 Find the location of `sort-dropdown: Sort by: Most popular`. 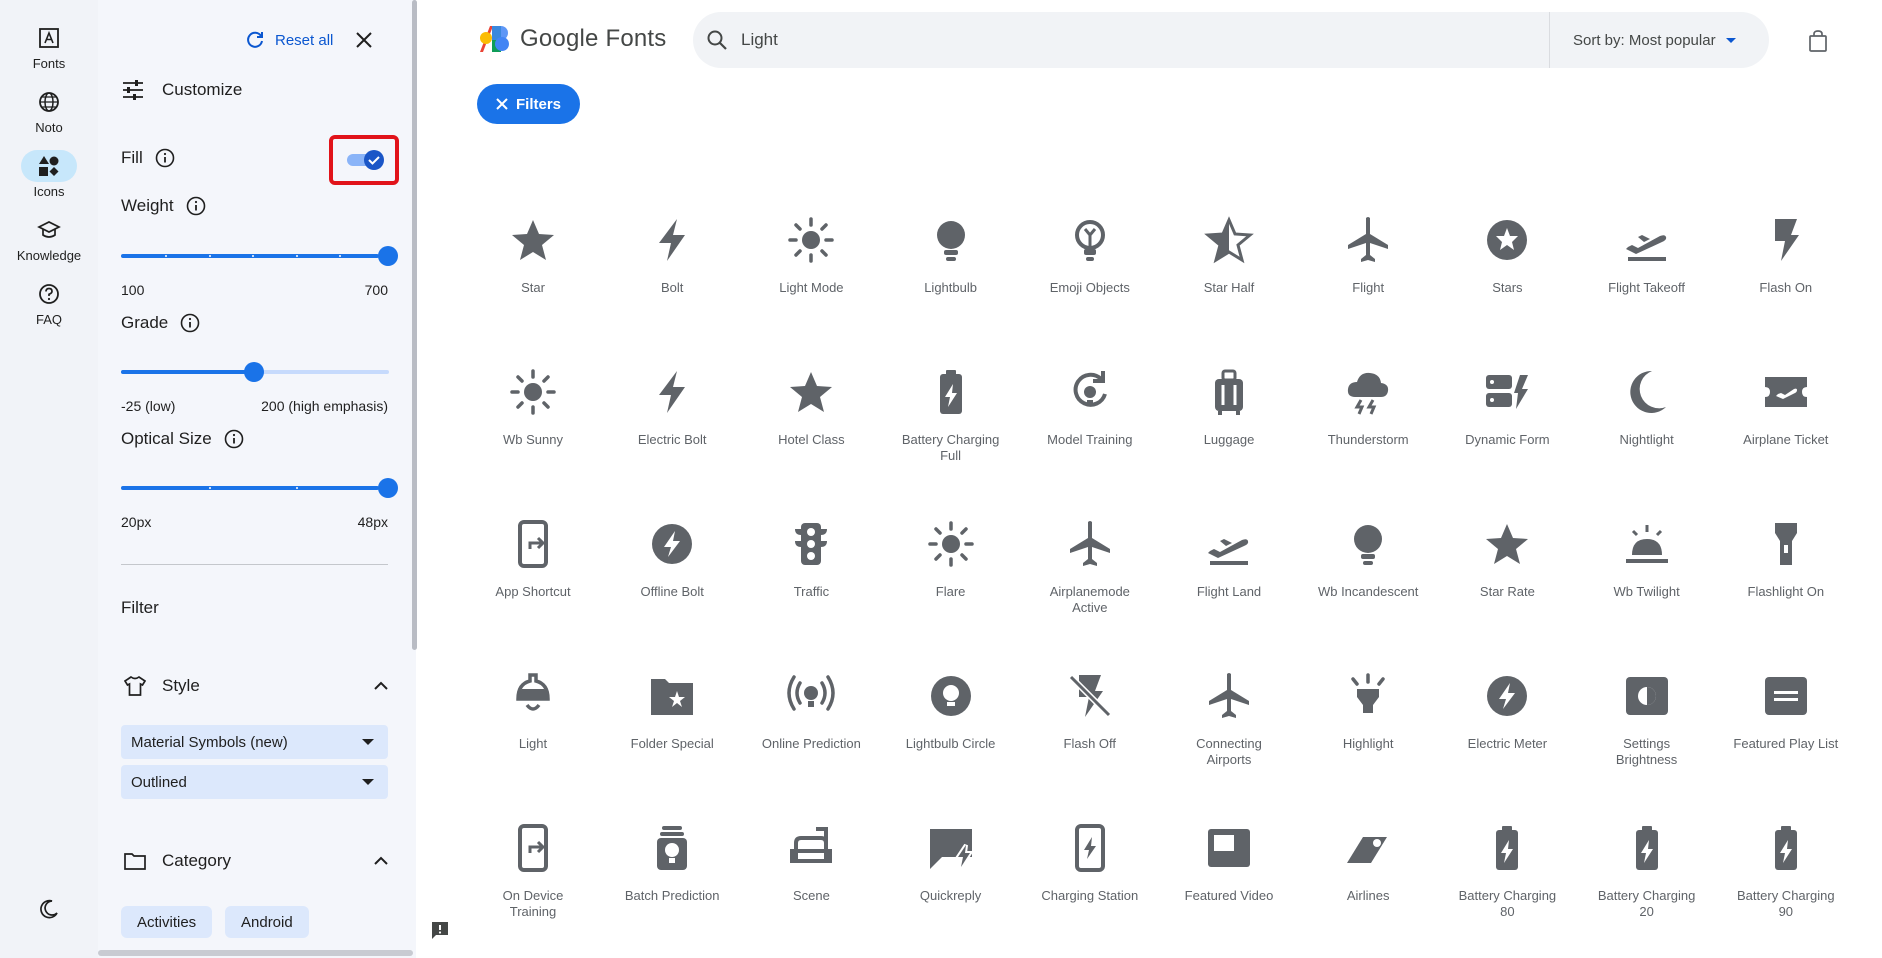

sort-dropdown: Sort by: Most popular is located at coordinates (1654, 40).